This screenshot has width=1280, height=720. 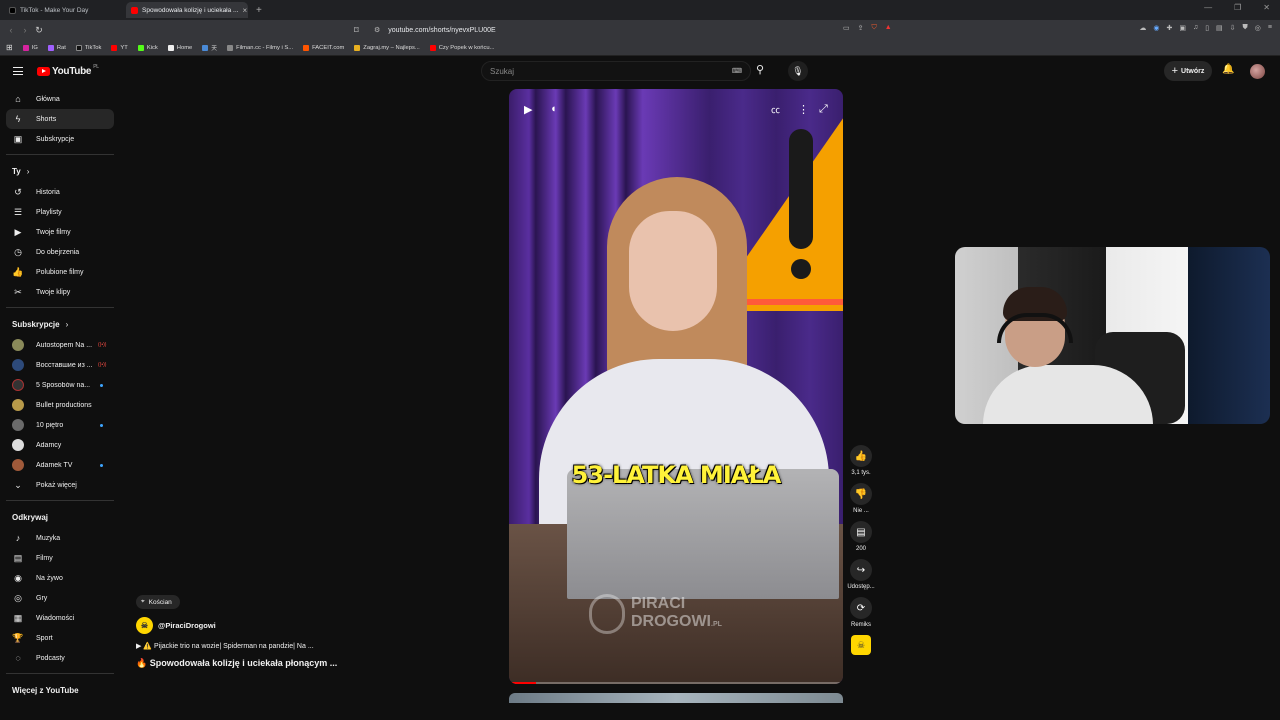 What do you see at coordinates (60, 638) in the screenshot?
I see `sidebar-item-sport: 🏆 Sport` at bounding box center [60, 638].